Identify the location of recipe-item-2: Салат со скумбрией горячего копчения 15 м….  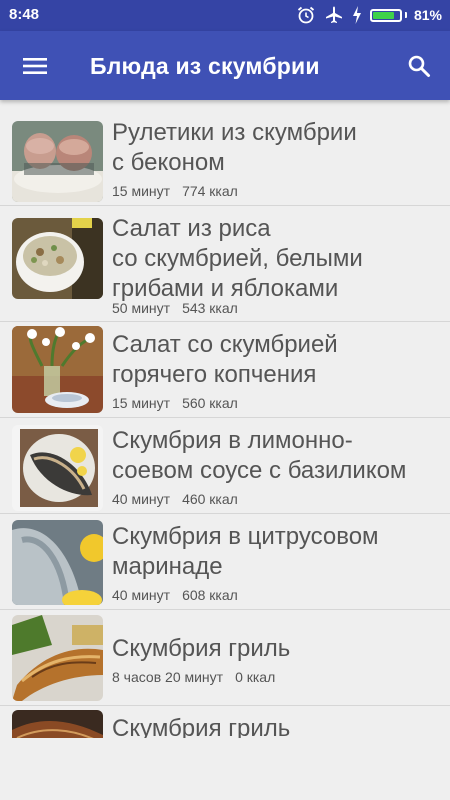
(225, 370).